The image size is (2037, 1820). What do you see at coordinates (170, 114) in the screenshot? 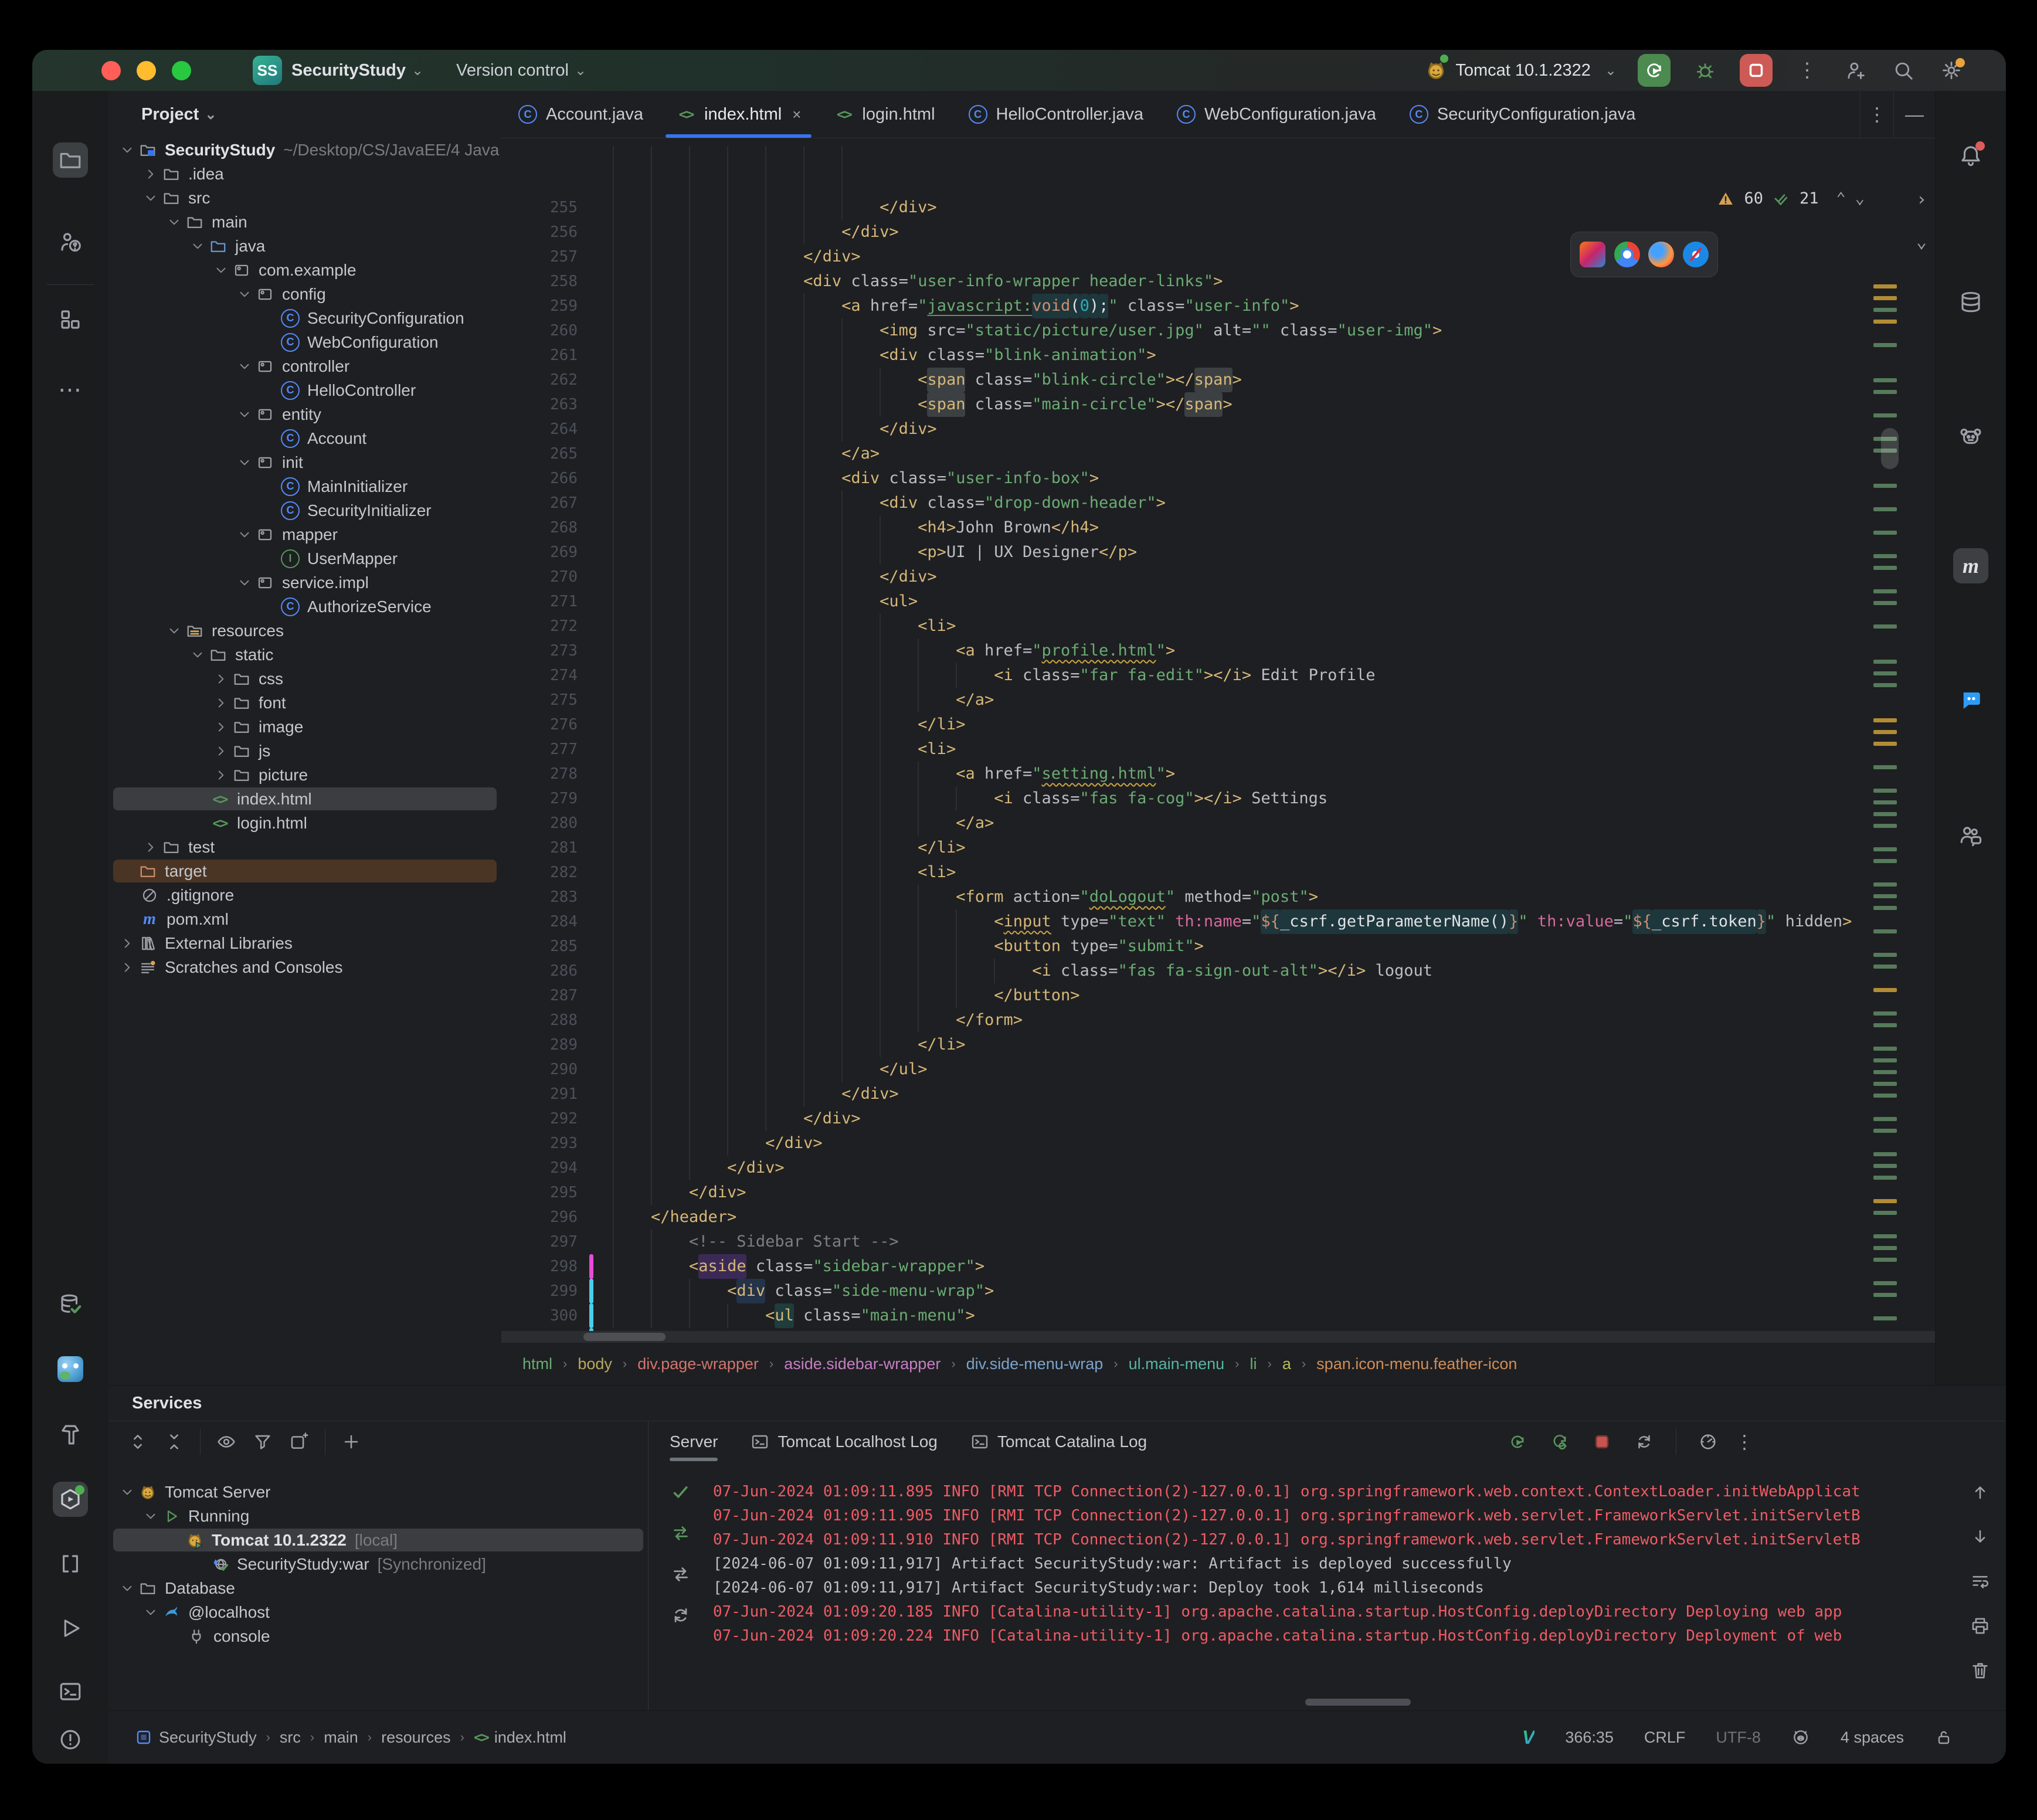
I see `project-panel-title: Project` at bounding box center [170, 114].